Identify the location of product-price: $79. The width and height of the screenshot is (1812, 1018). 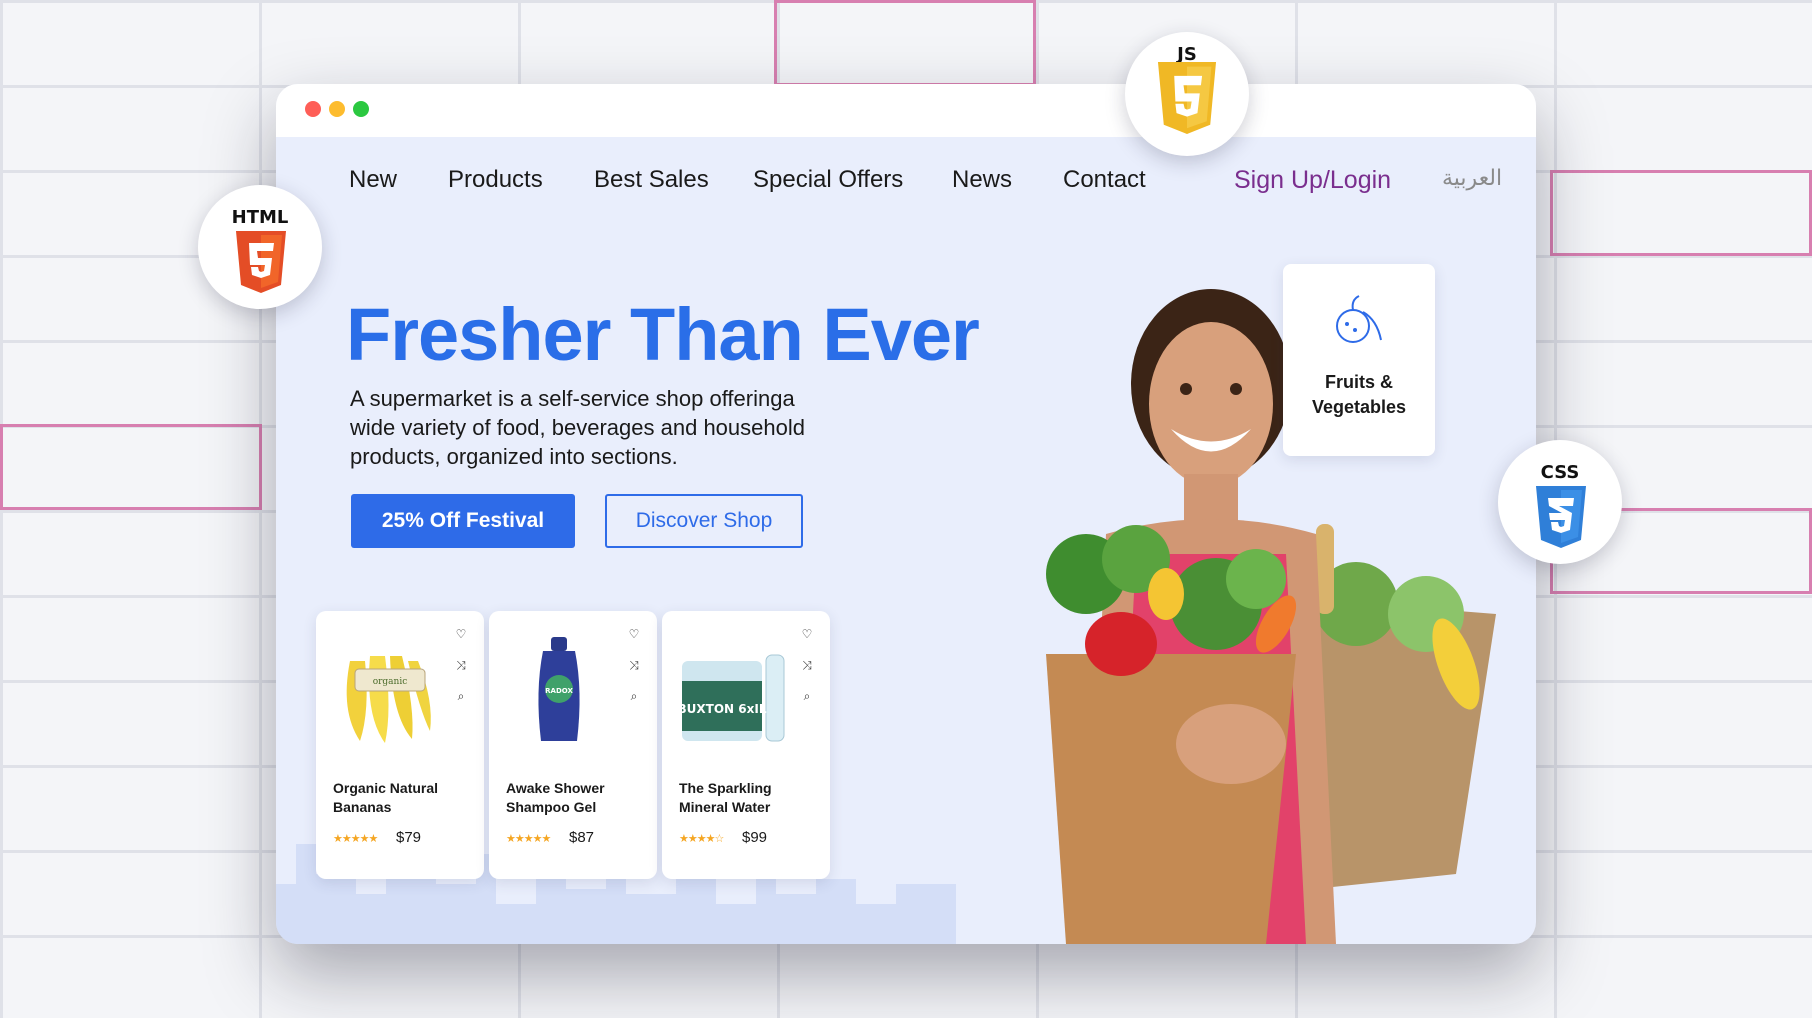
(409, 837).